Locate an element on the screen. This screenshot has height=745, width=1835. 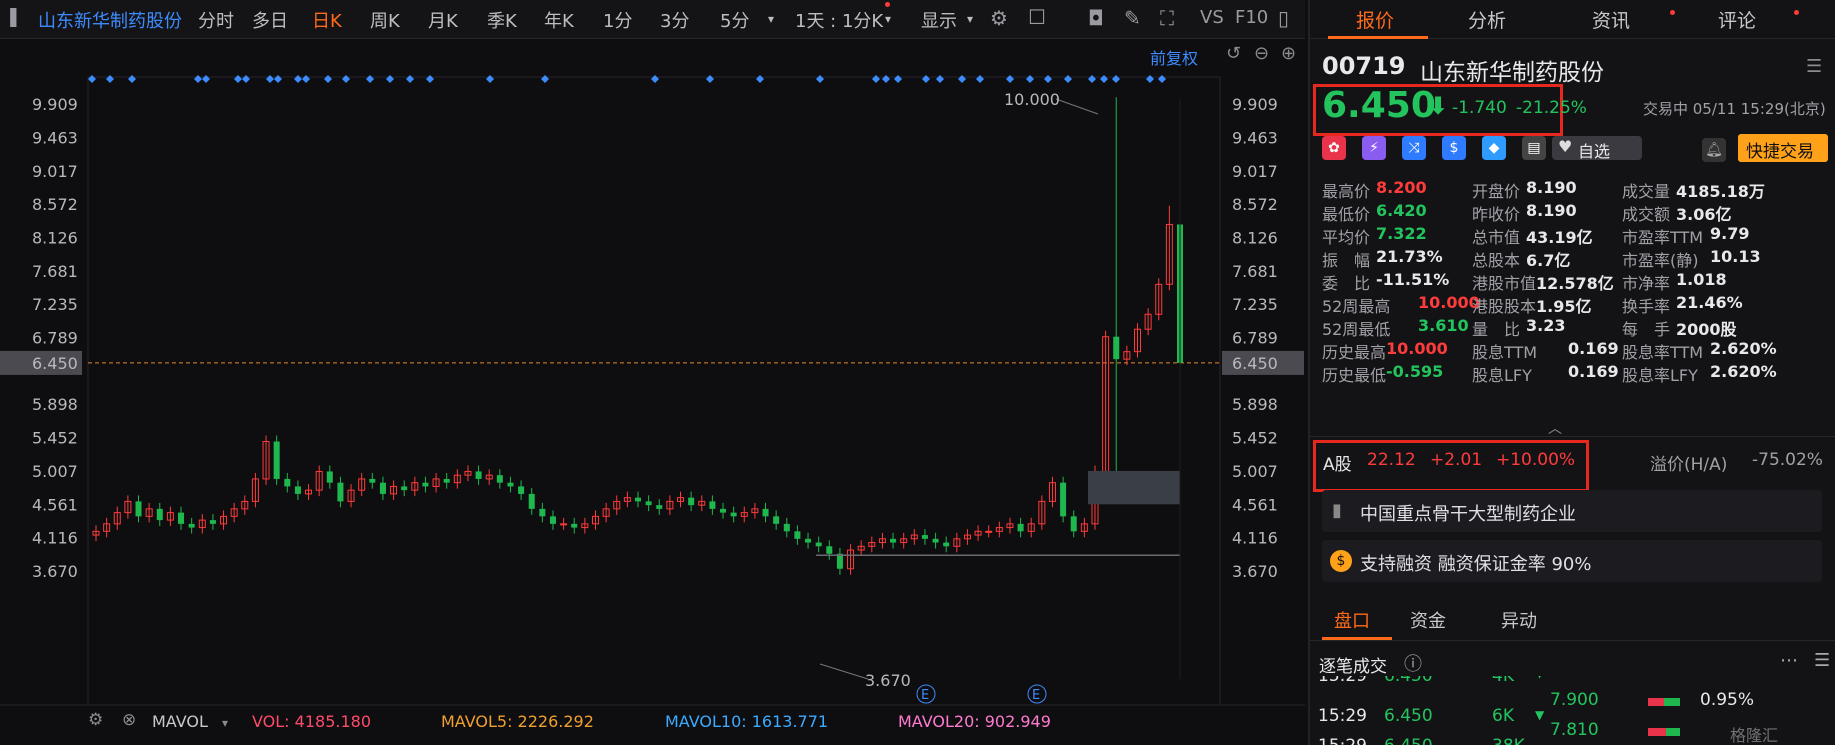
stat-value: 8.200 is located at coordinates (1401, 187).